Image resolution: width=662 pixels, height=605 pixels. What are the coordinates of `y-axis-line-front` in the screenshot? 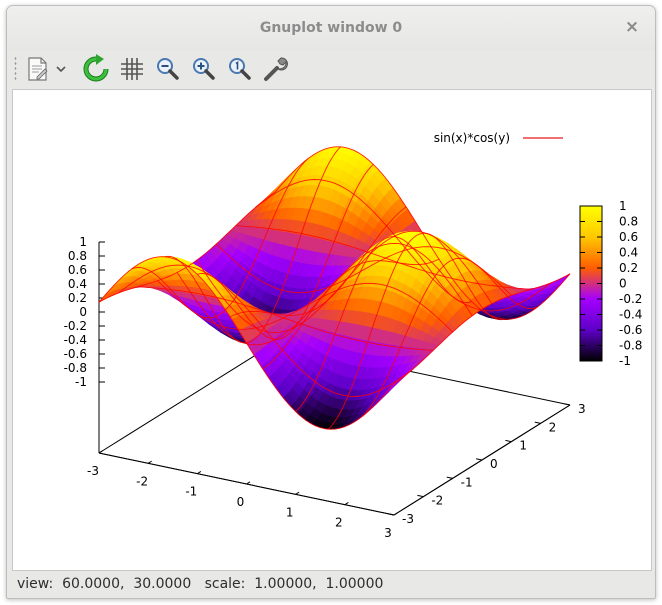 It's located at (482, 460).